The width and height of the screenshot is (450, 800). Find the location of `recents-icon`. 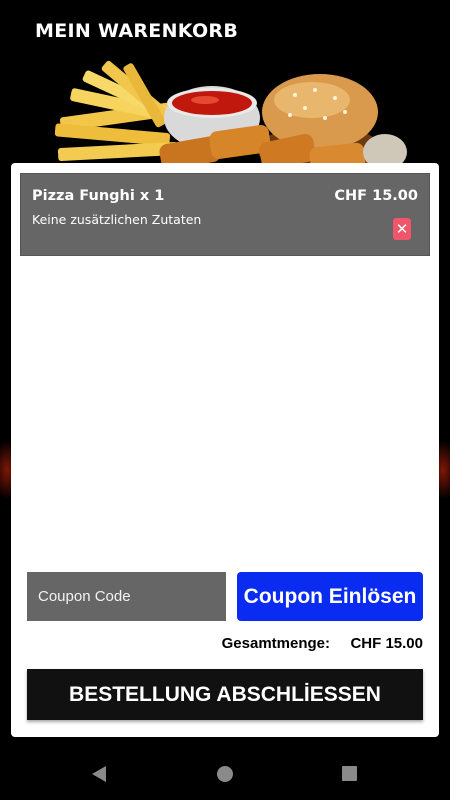

recents-icon is located at coordinates (349, 773).